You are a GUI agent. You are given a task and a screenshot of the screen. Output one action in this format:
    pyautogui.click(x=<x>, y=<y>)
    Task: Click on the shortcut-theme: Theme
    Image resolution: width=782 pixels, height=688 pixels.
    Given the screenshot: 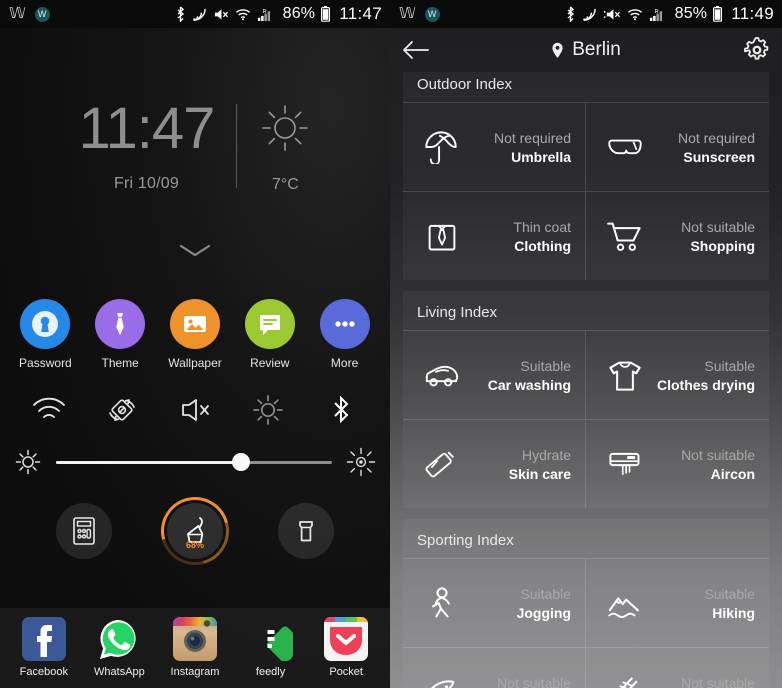 What is the action you would take?
    pyautogui.click(x=120, y=334)
    